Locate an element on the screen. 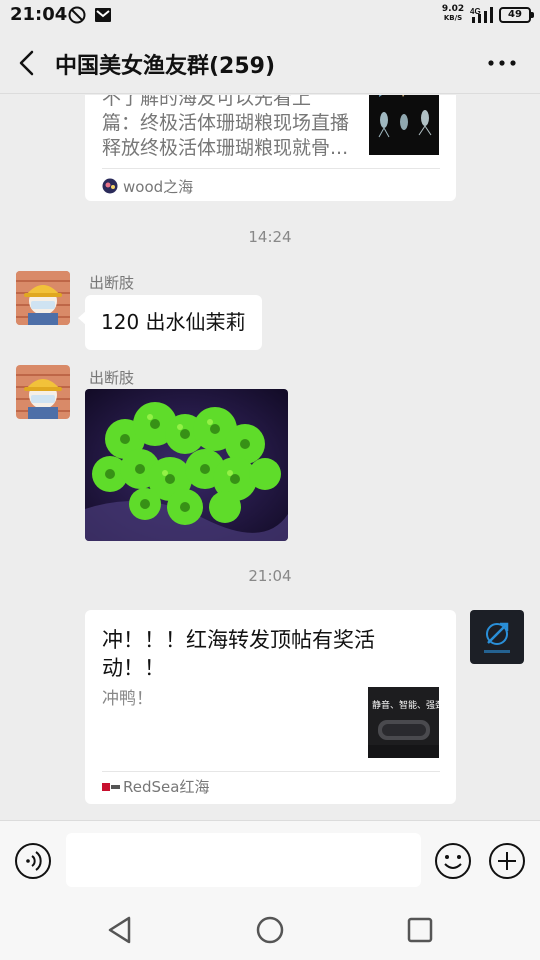 The image size is (540, 960). nav-home-icon is located at coordinates (270, 930).